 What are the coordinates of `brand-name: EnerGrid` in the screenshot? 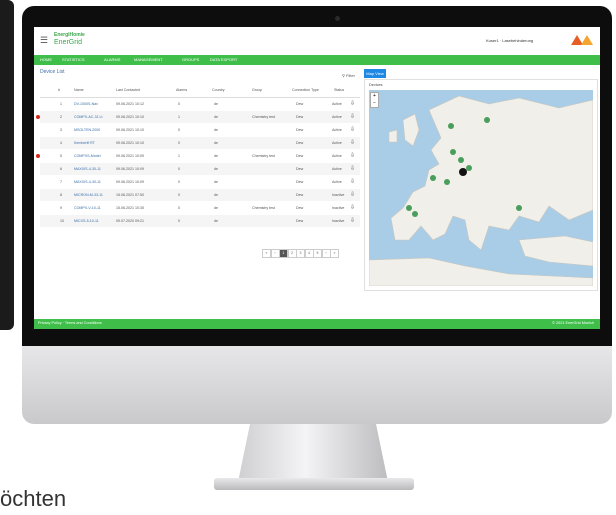 It's located at (68, 42).